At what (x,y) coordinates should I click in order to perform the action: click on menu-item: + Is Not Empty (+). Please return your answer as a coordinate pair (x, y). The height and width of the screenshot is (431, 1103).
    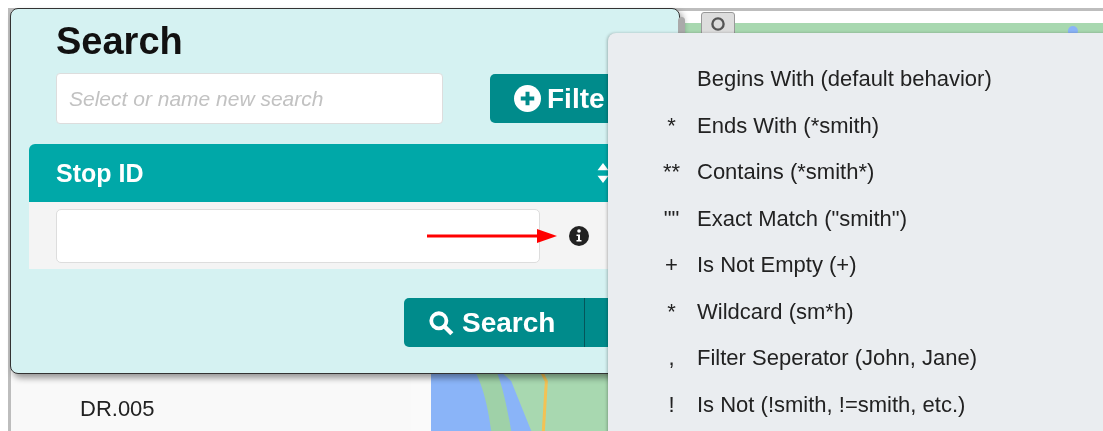
    Looking at the image, I should click on (855, 265).